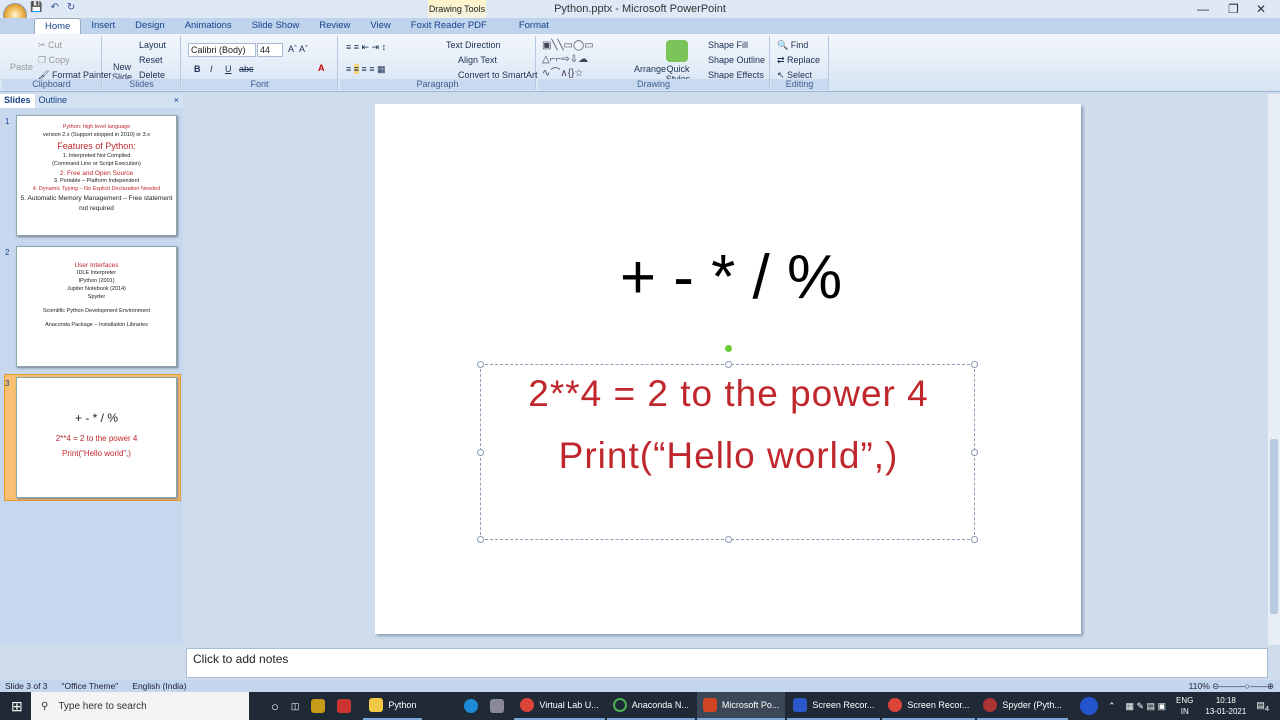 This screenshot has height=720, width=1280. What do you see at coordinates (275, 706) in the screenshot?
I see `cortana-icon: ○` at bounding box center [275, 706].